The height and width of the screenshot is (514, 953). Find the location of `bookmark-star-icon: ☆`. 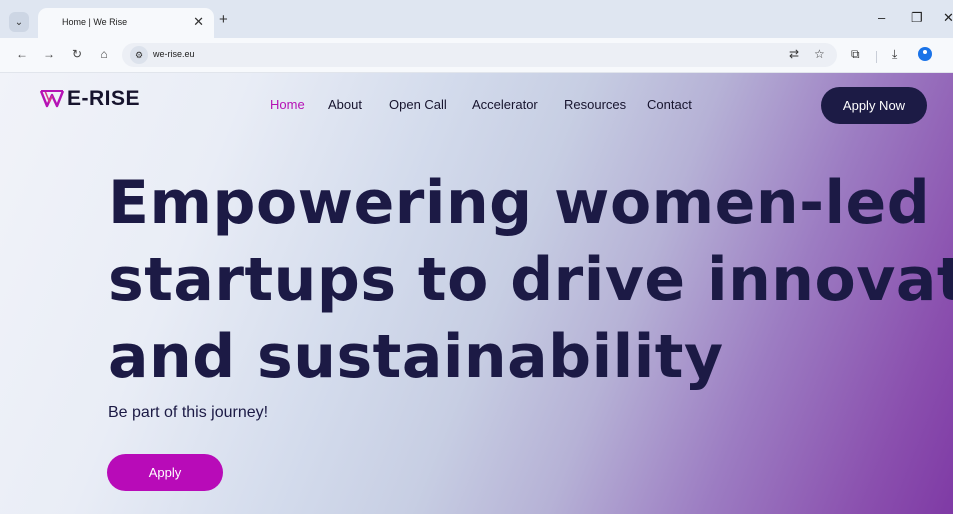

bookmark-star-icon: ☆ is located at coordinates (819, 54).